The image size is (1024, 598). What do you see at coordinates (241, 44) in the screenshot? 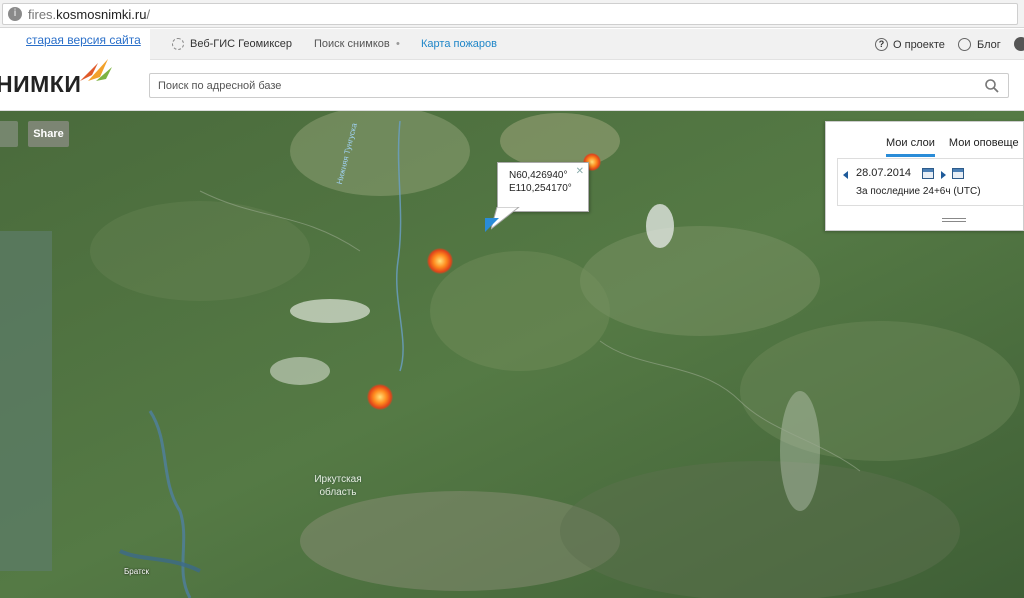
I see `nav-label: Веб-ГИС Геомиксер` at bounding box center [241, 44].